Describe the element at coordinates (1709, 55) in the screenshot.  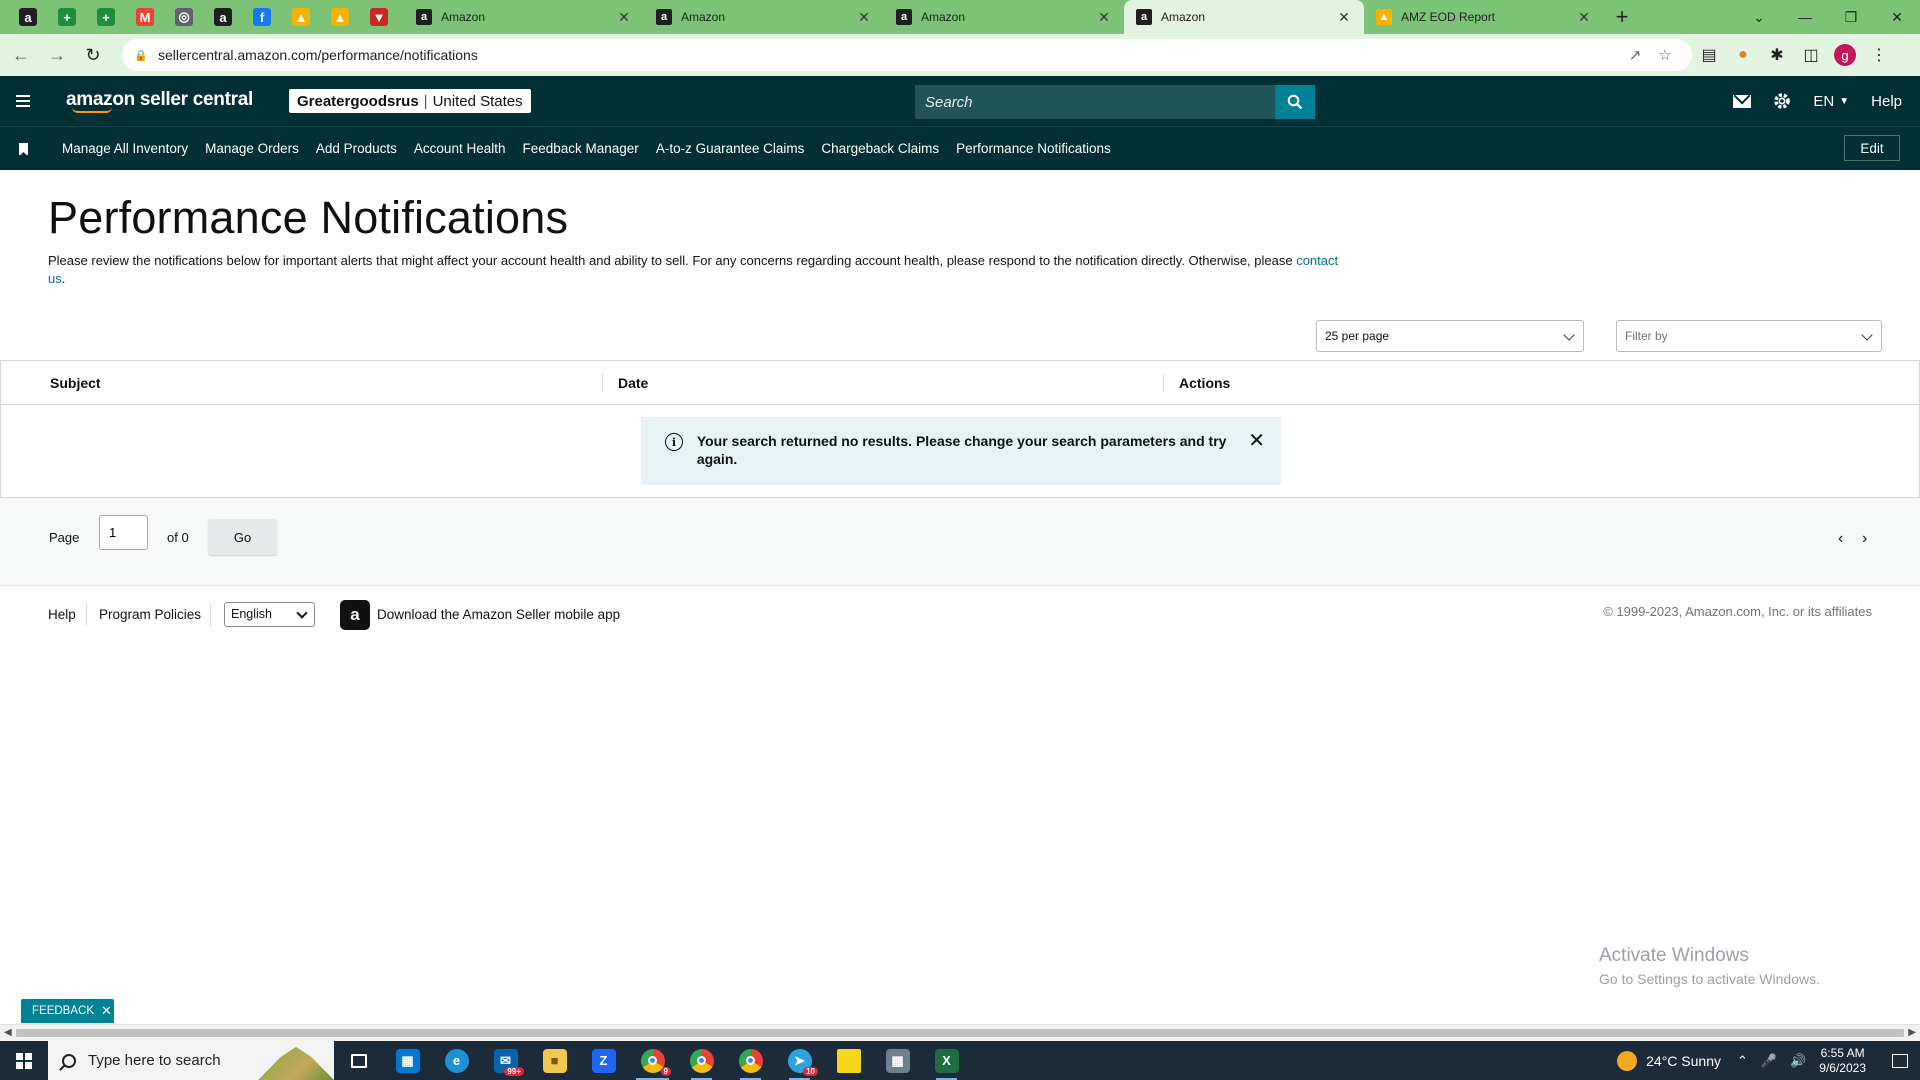
I see `extension-off-icon: ▤` at that location.